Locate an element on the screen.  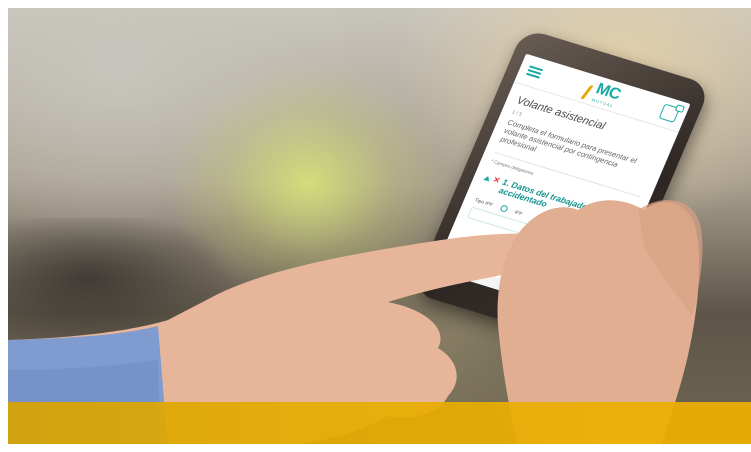
footer-text: Paso 1 is located at coordinates (586, 310).